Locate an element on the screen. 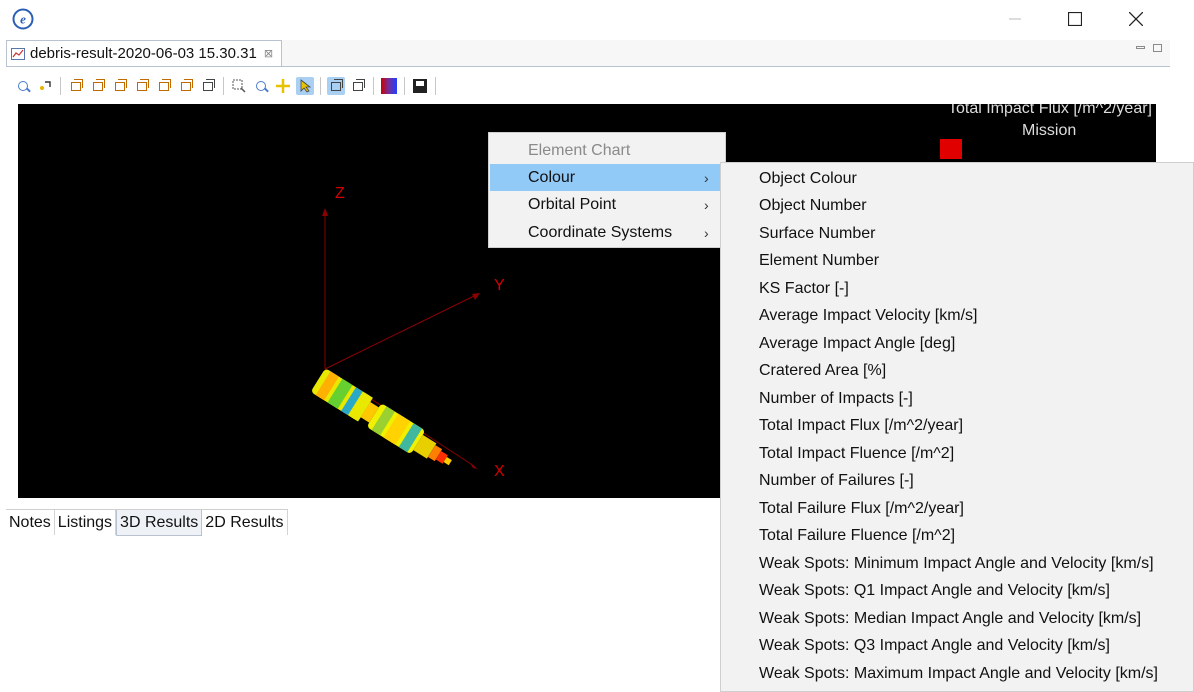 Image resolution: width=1194 pixels, height=692 pixels. tab-notes: Notes is located at coordinates (30, 522).